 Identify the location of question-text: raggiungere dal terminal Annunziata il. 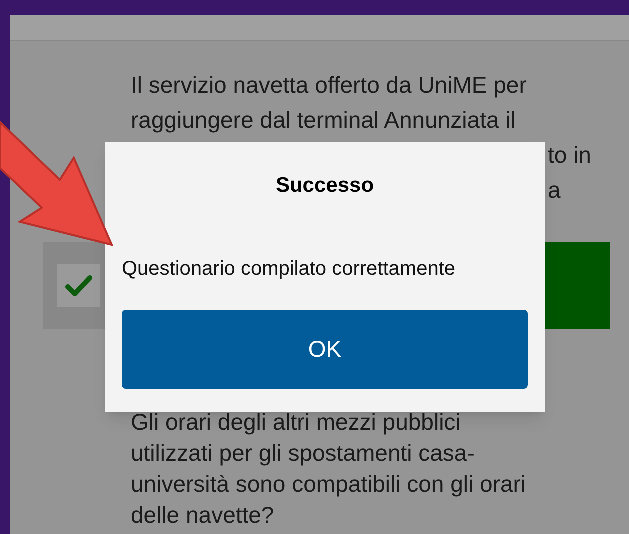
(323, 120).